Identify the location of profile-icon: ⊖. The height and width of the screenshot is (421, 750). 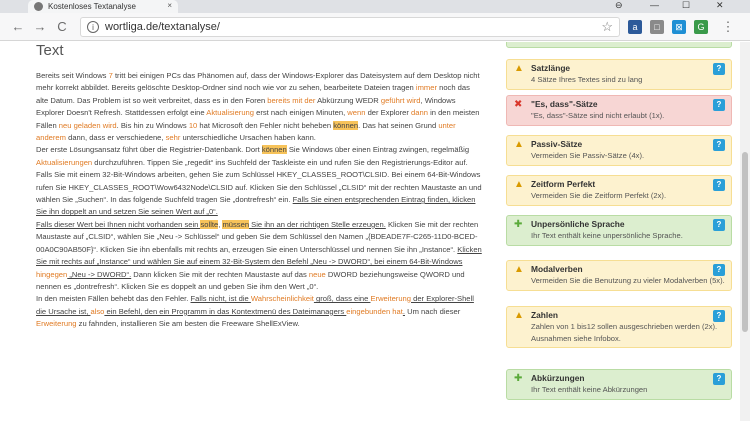
(619, 5).